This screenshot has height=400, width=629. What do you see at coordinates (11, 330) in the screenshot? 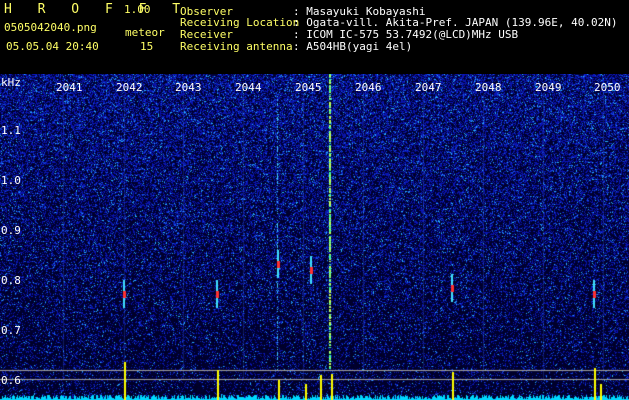
I see `y-tick-label: 0.7` at bounding box center [11, 330].